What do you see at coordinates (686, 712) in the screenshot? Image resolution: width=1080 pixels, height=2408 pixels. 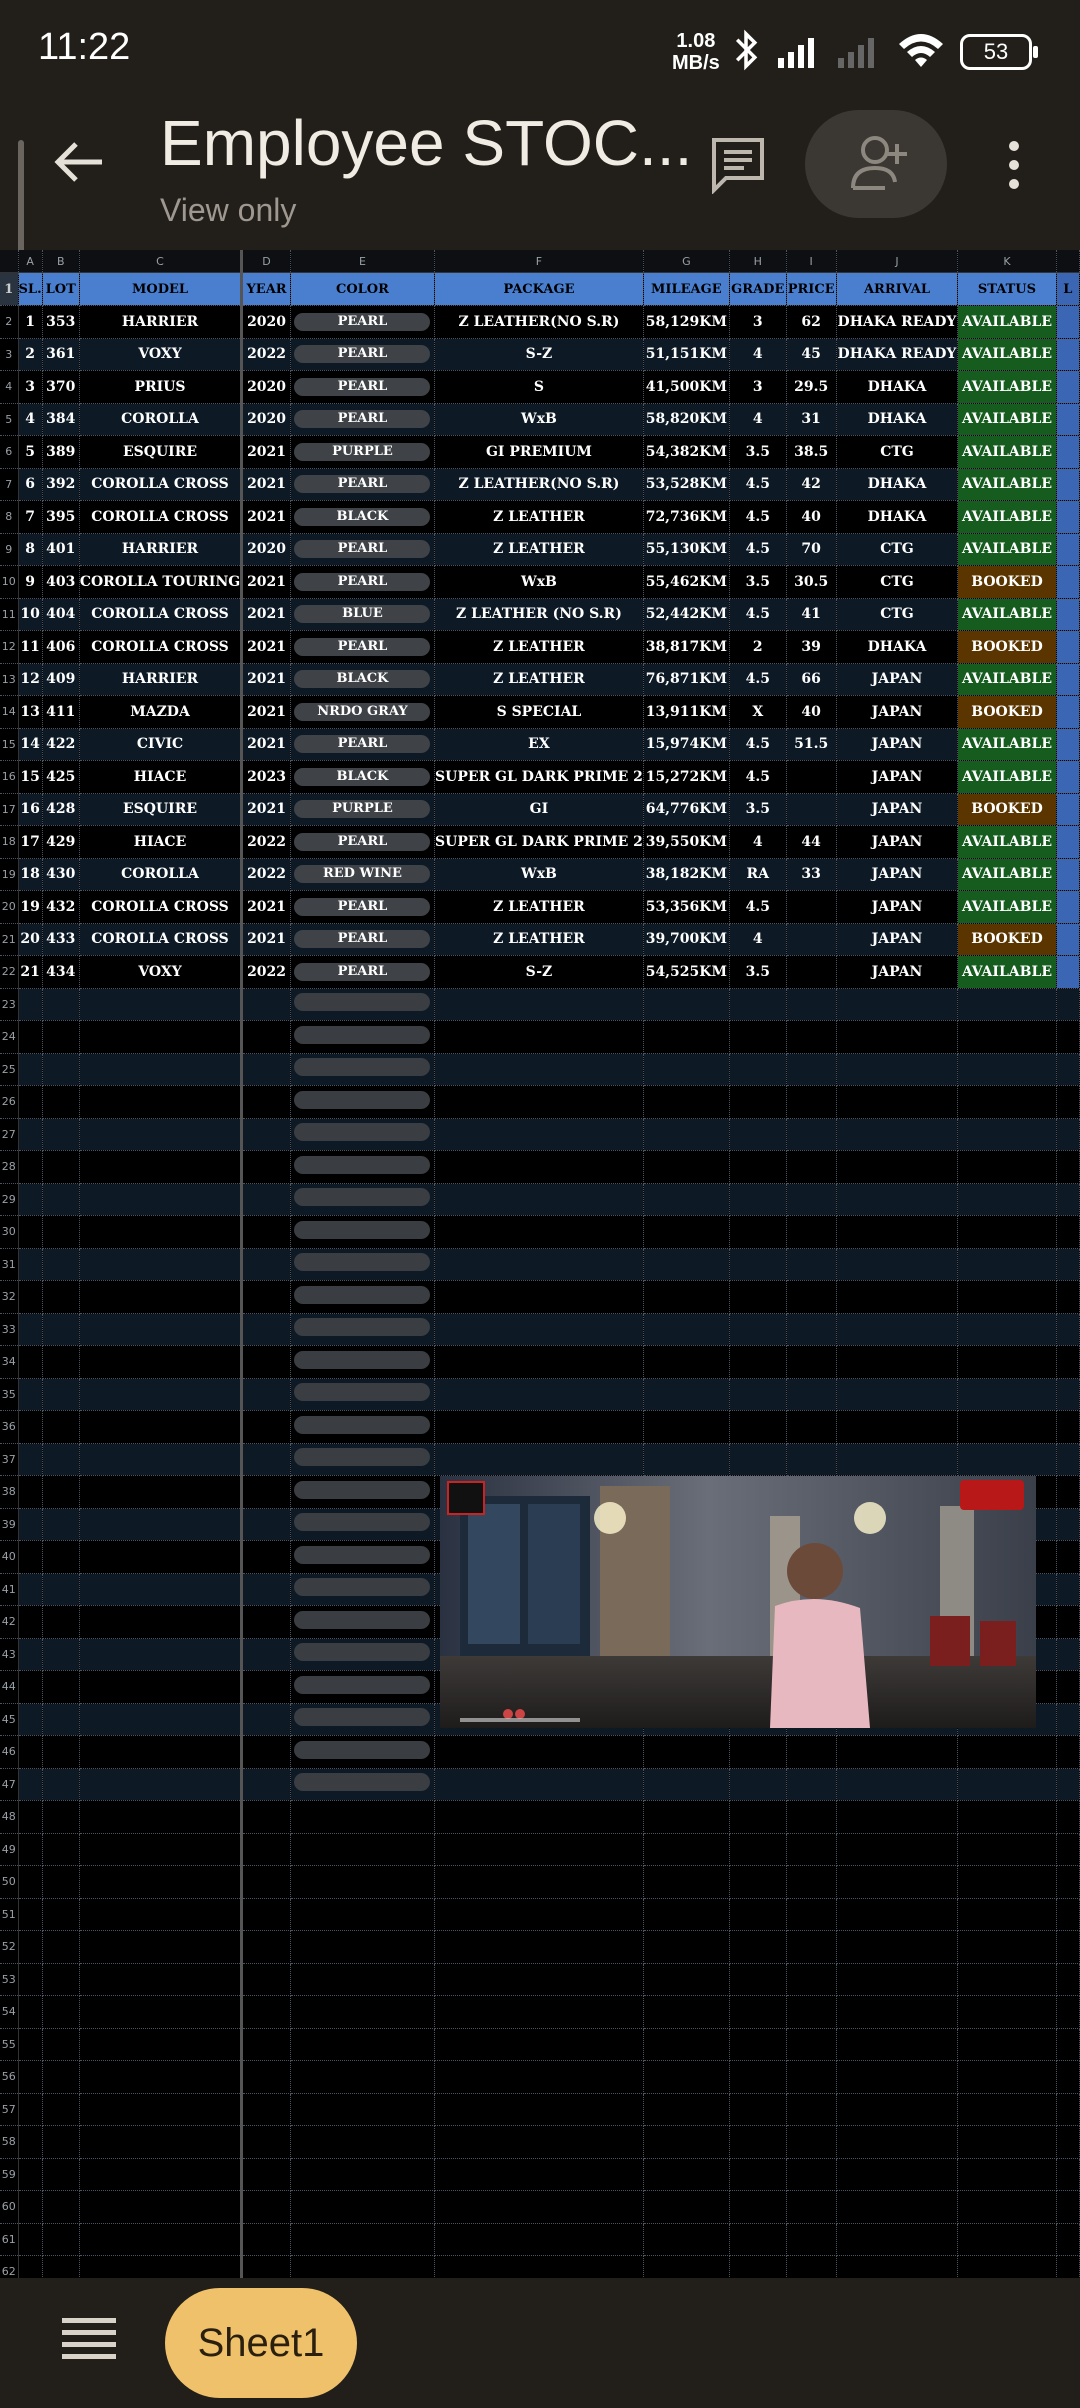 I see `table-cell: 13,911KM` at bounding box center [686, 712].